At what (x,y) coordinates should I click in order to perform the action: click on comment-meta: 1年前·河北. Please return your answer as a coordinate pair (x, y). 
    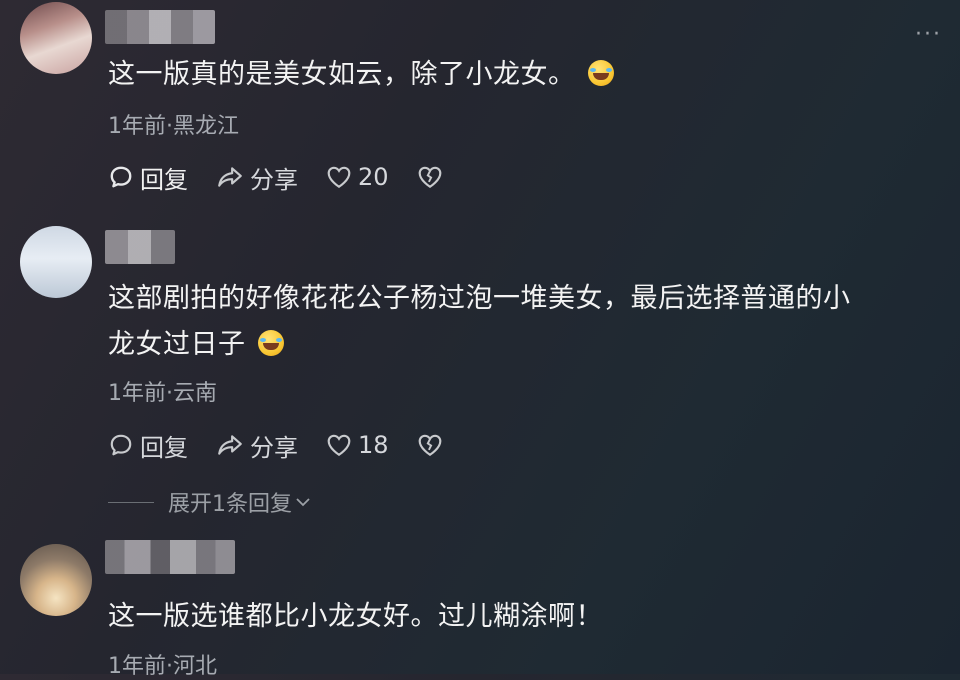
    Looking at the image, I should click on (162, 666).